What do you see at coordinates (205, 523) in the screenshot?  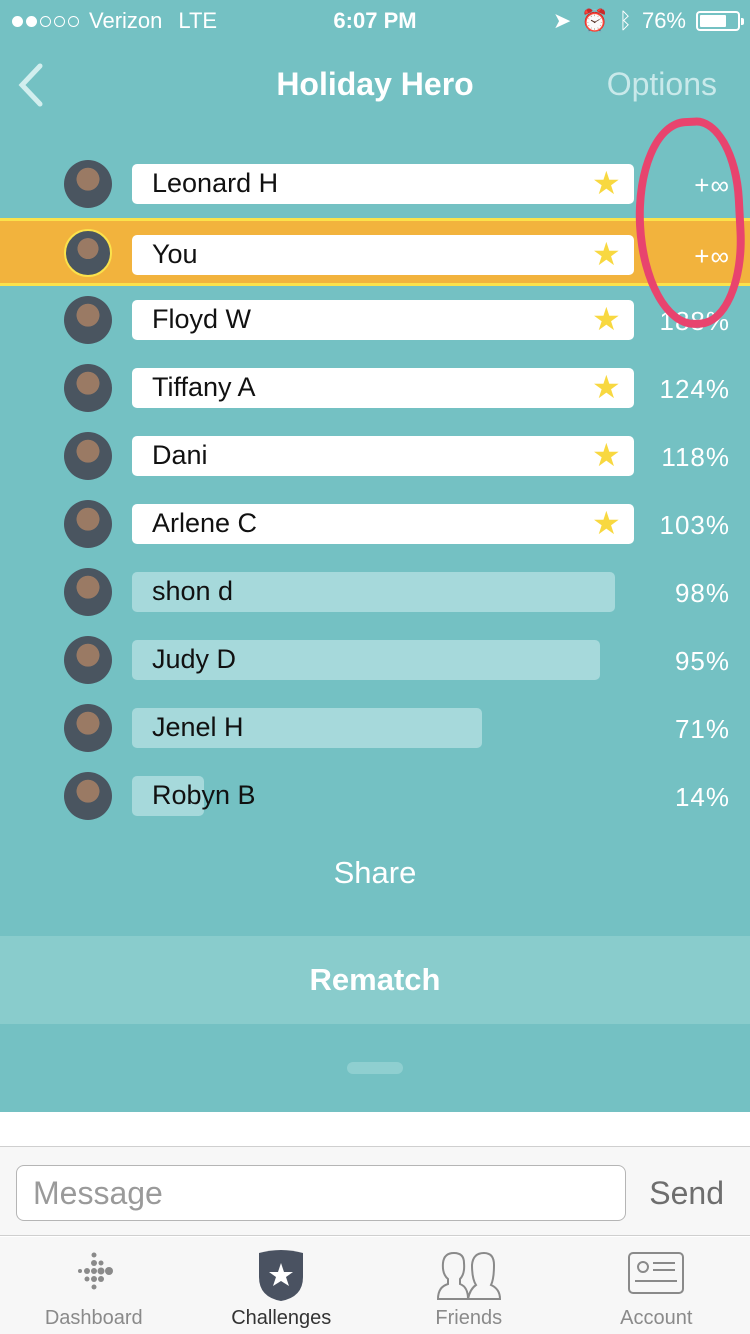 I see `participant-name: Arlene C` at bounding box center [205, 523].